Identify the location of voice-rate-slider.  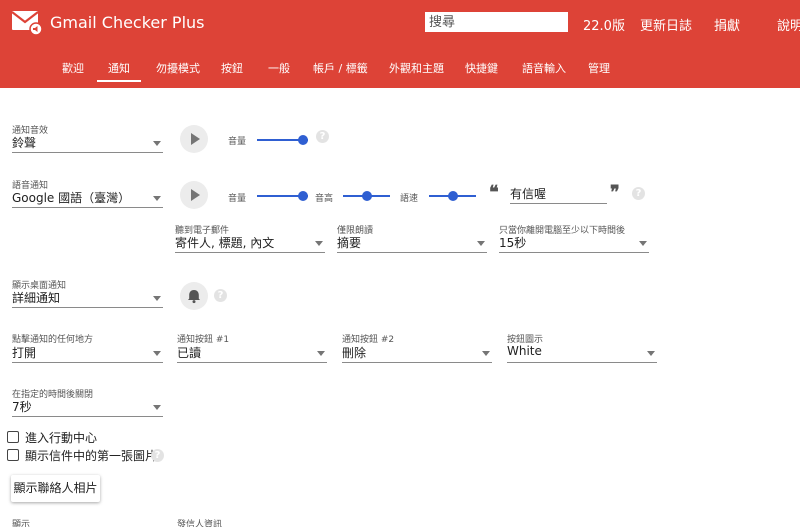
(452, 196).